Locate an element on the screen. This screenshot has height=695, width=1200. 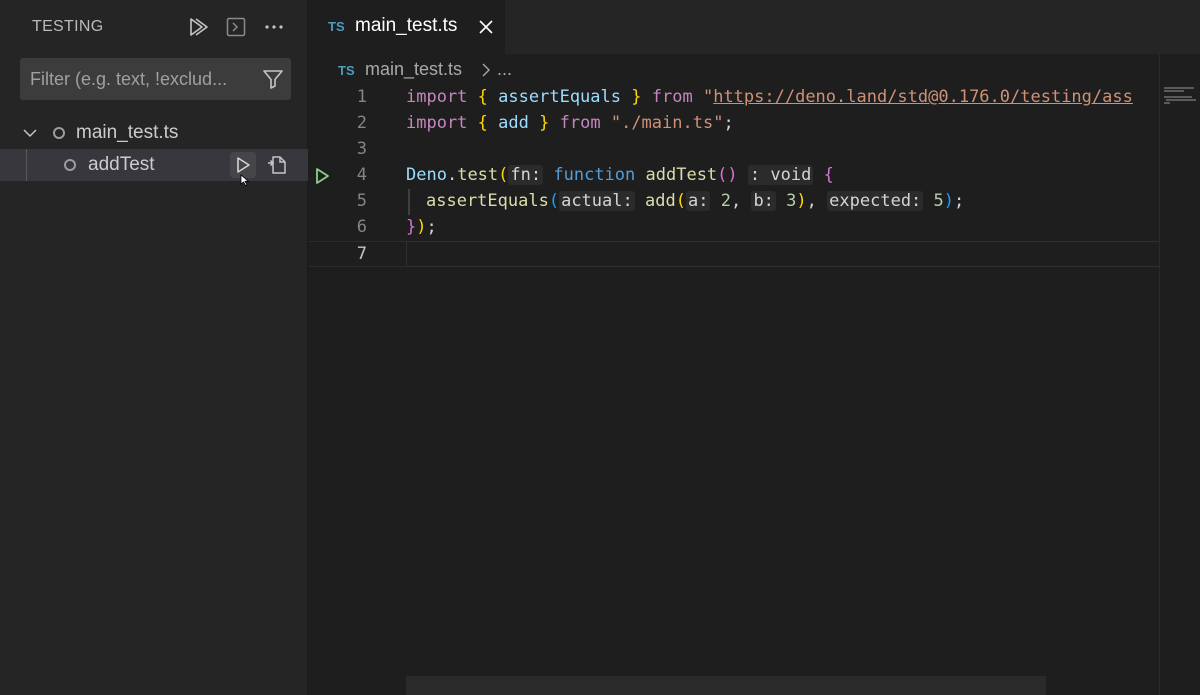
close-icon is located at coordinates (486, 27).